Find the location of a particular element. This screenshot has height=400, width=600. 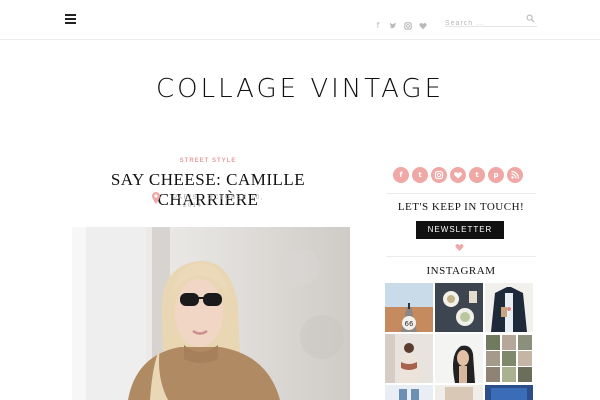

tumblr-icon: t is located at coordinates (477, 175).